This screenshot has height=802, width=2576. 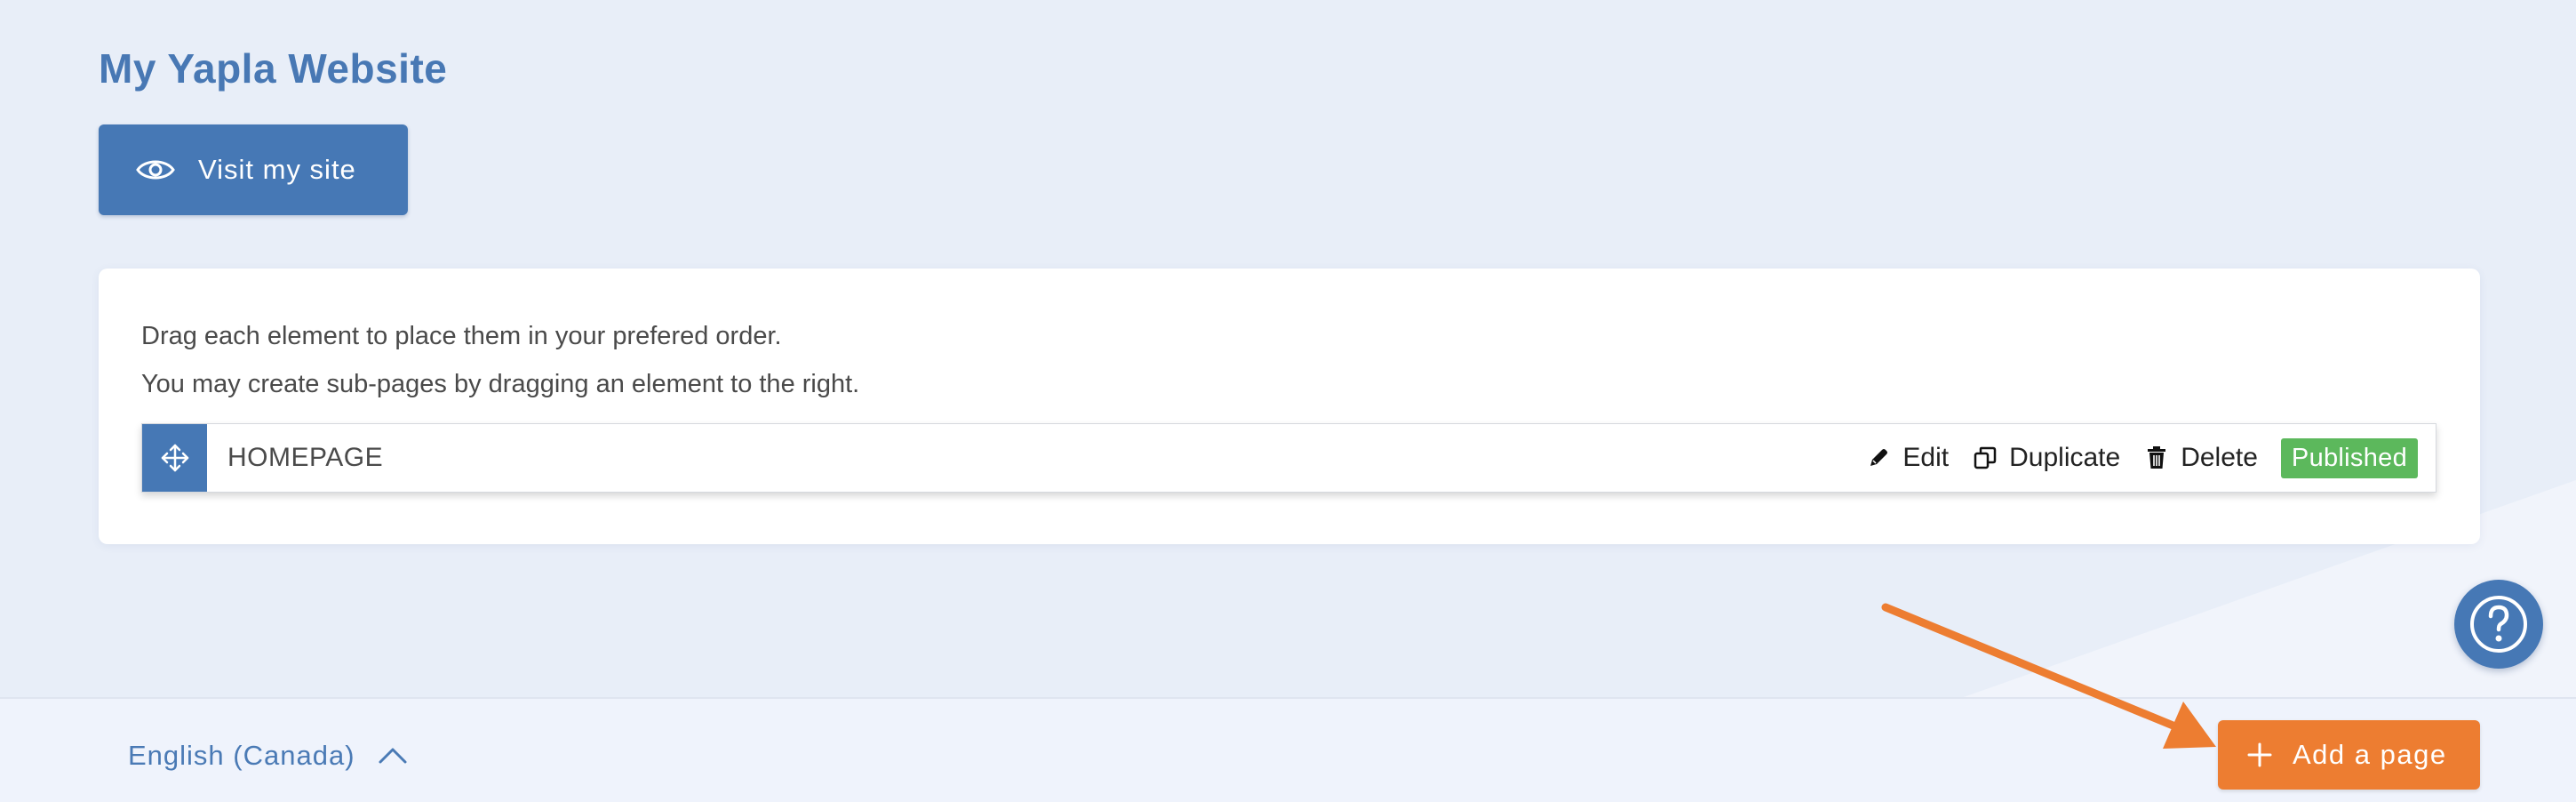 What do you see at coordinates (2065, 457) in the screenshot?
I see `duplicate-label: Duplicate` at bounding box center [2065, 457].